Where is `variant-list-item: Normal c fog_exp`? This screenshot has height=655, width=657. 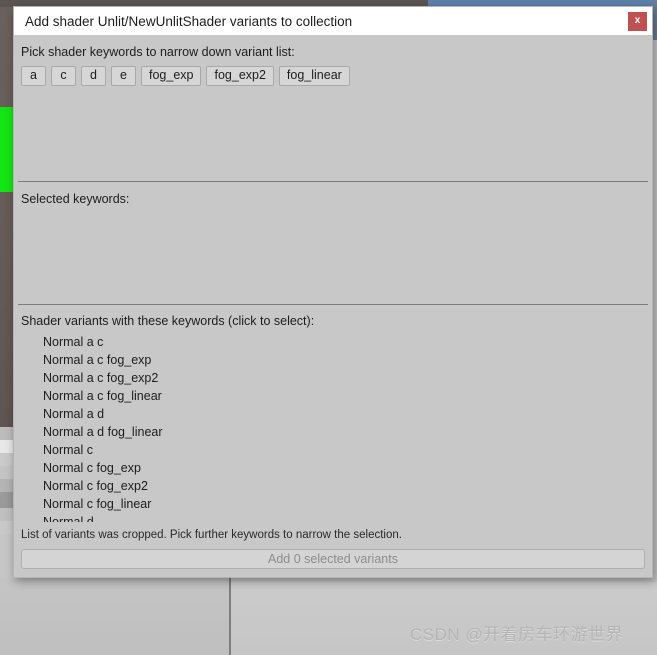 variant-list-item: Normal c fog_exp is located at coordinates (333, 468).